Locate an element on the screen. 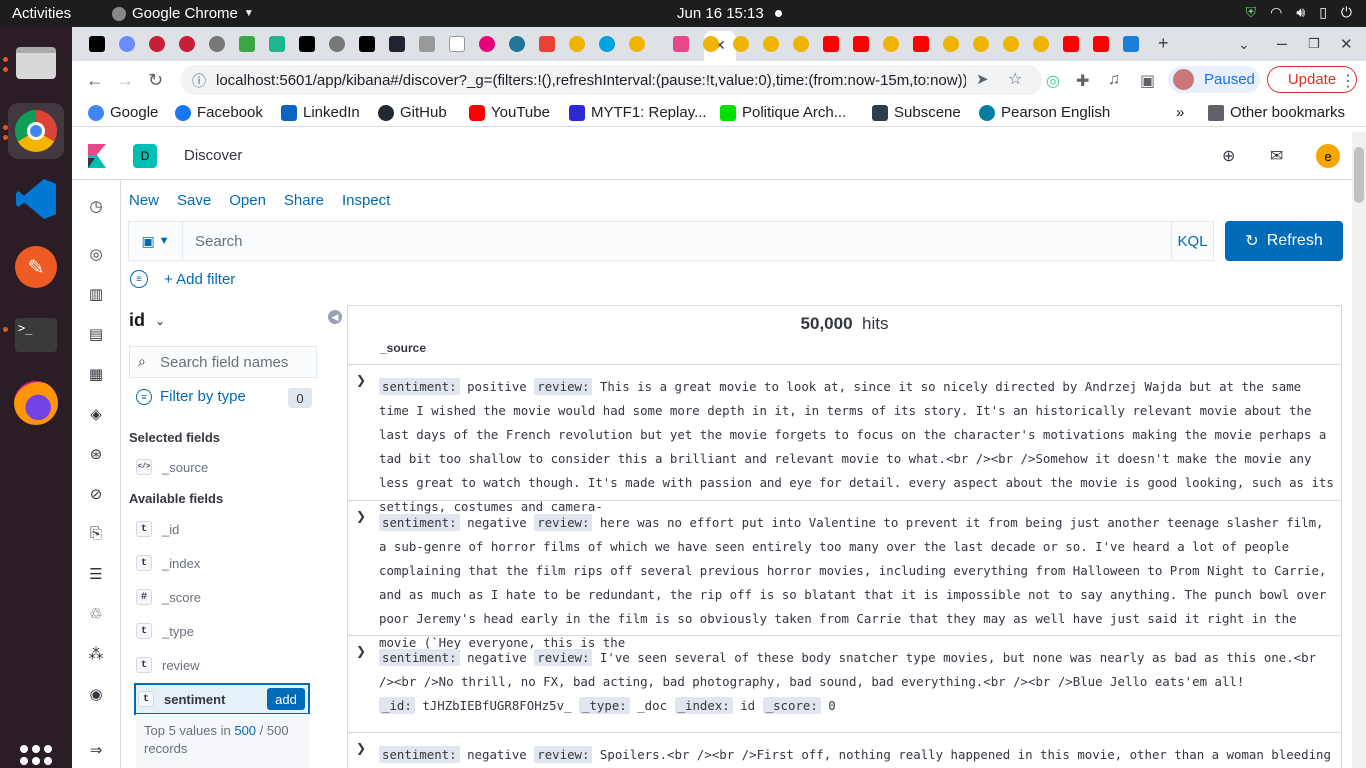  other-bookmarks: Other bookmarks is located at coordinates (1276, 112).